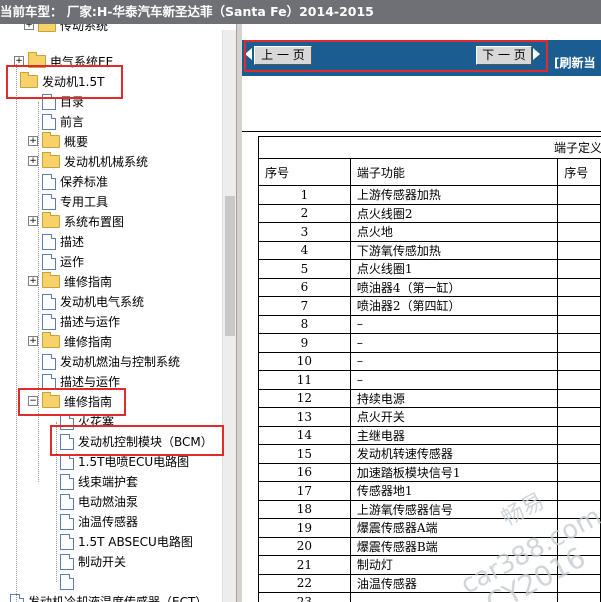  What do you see at coordinates (575, 62) in the screenshot?
I see `refresh-link: [刷新当` at bounding box center [575, 62].